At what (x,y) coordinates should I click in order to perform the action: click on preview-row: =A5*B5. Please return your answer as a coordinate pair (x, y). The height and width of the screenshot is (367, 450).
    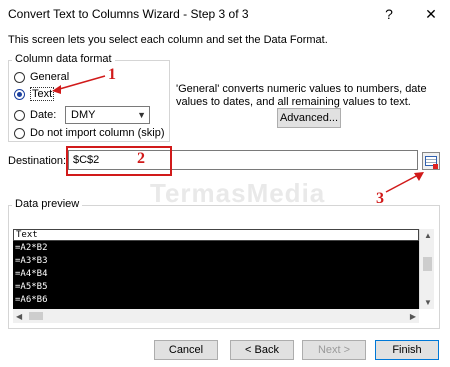
    Looking at the image, I should click on (31, 287).